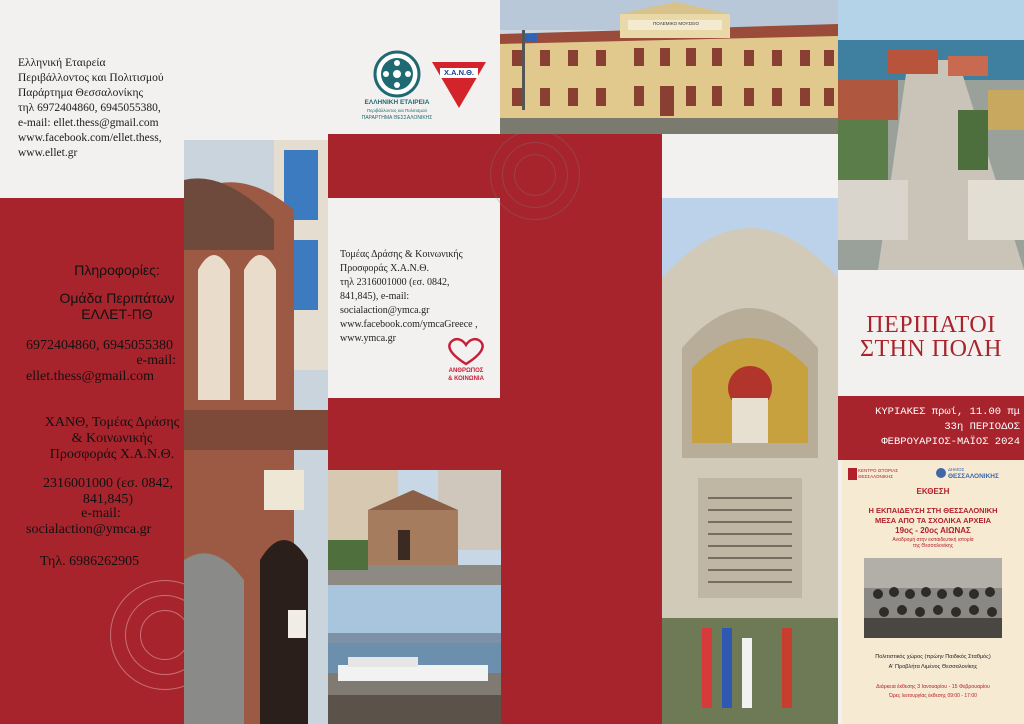  What do you see at coordinates (466, 351) in the screenshot?
I see `heart-icon` at bounding box center [466, 351].